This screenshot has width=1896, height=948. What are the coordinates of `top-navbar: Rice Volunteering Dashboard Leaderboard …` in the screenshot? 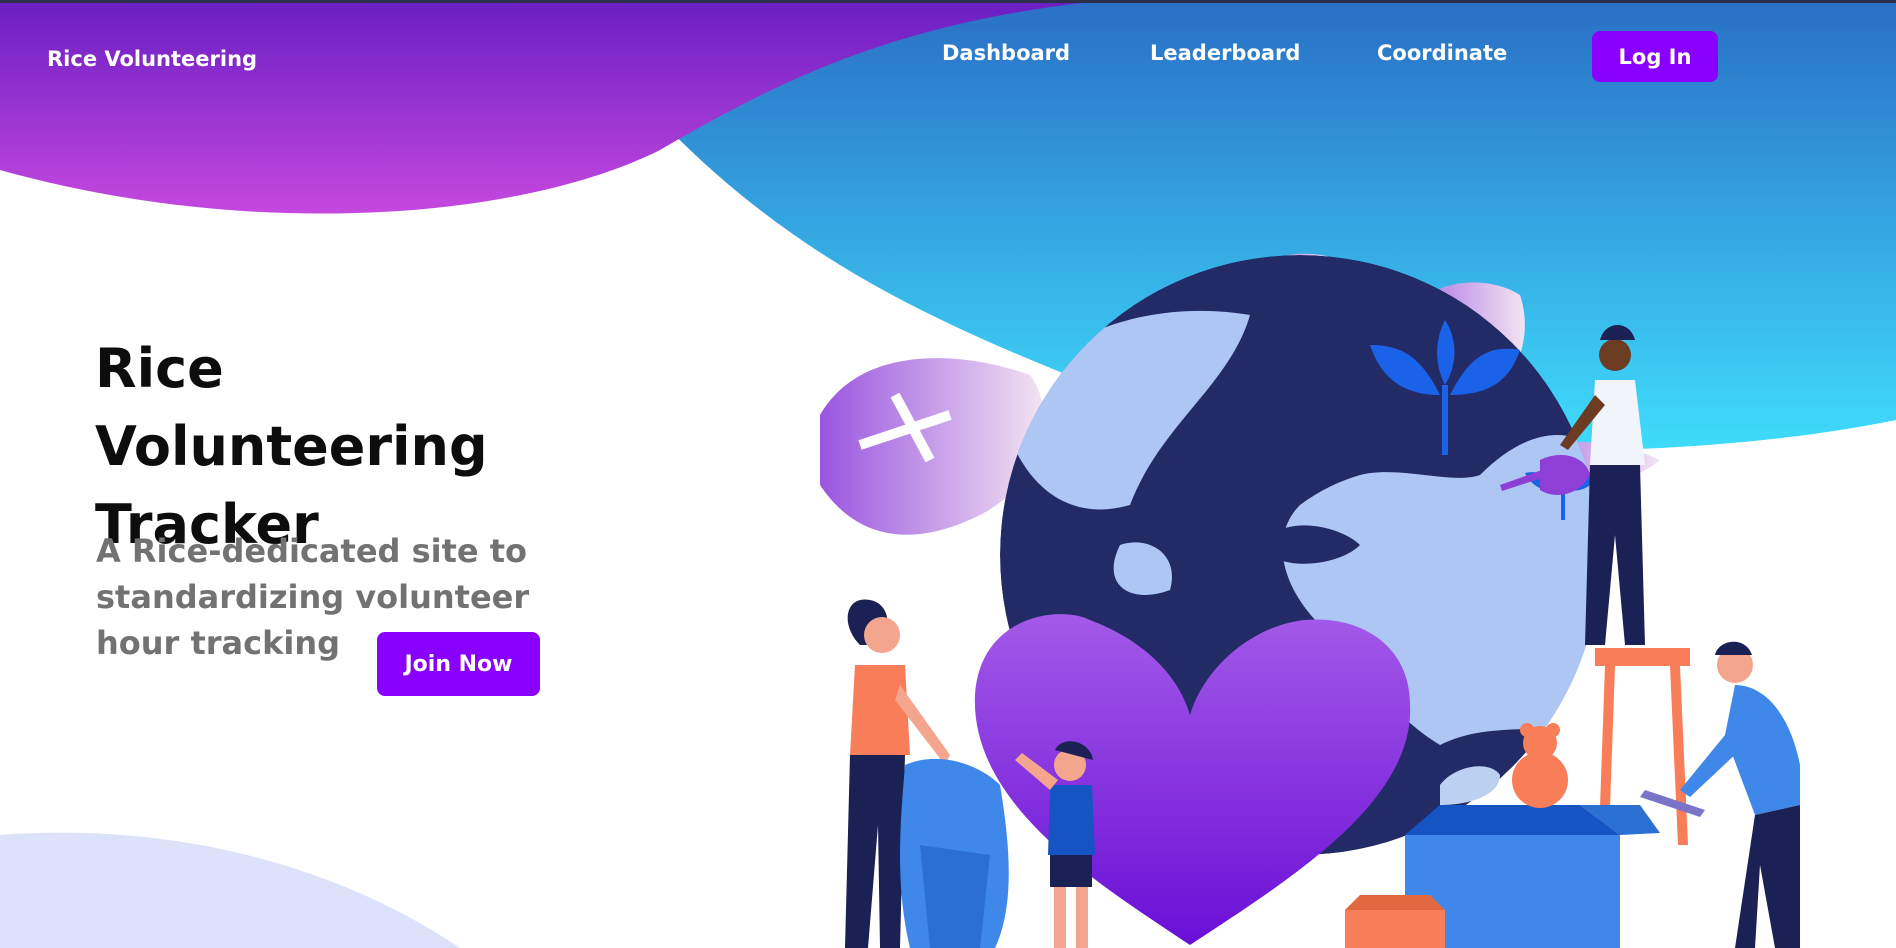 It's located at (948, 55).